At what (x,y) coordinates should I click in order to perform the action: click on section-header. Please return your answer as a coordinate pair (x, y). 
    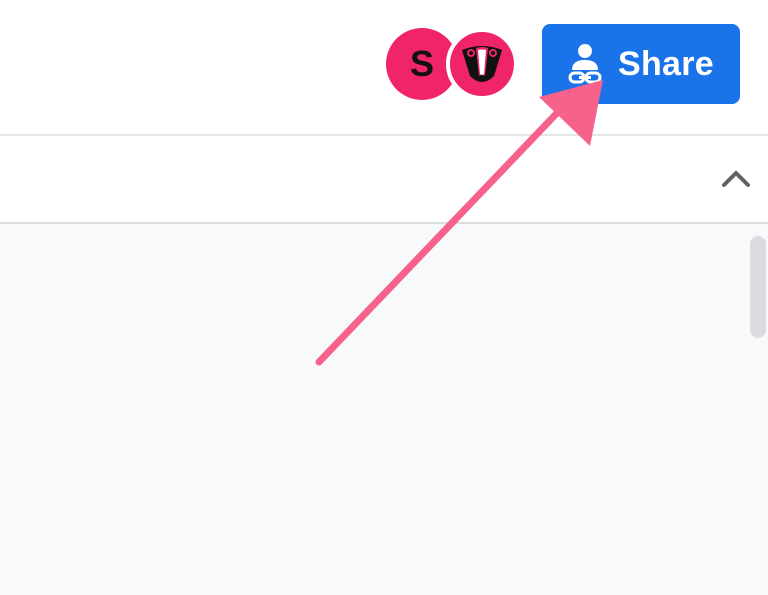
    Looking at the image, I should click on (384, 179).